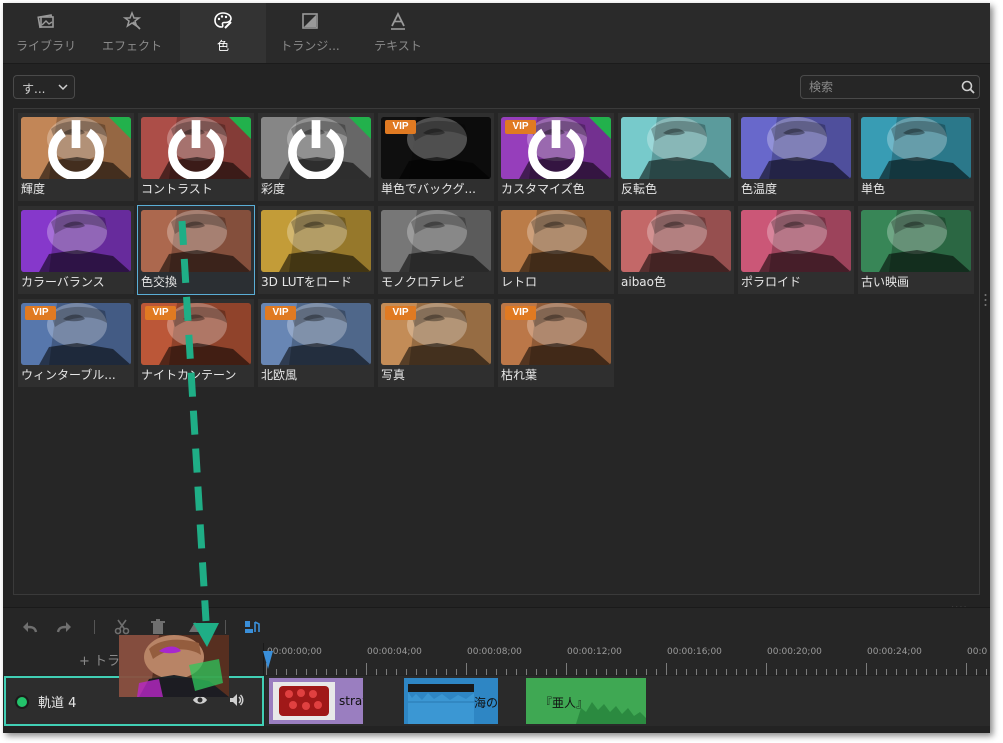  Describe the element at coordinates (316, 343) in the screenshot. I see `effect-card: VIP 北欧風` at that location.